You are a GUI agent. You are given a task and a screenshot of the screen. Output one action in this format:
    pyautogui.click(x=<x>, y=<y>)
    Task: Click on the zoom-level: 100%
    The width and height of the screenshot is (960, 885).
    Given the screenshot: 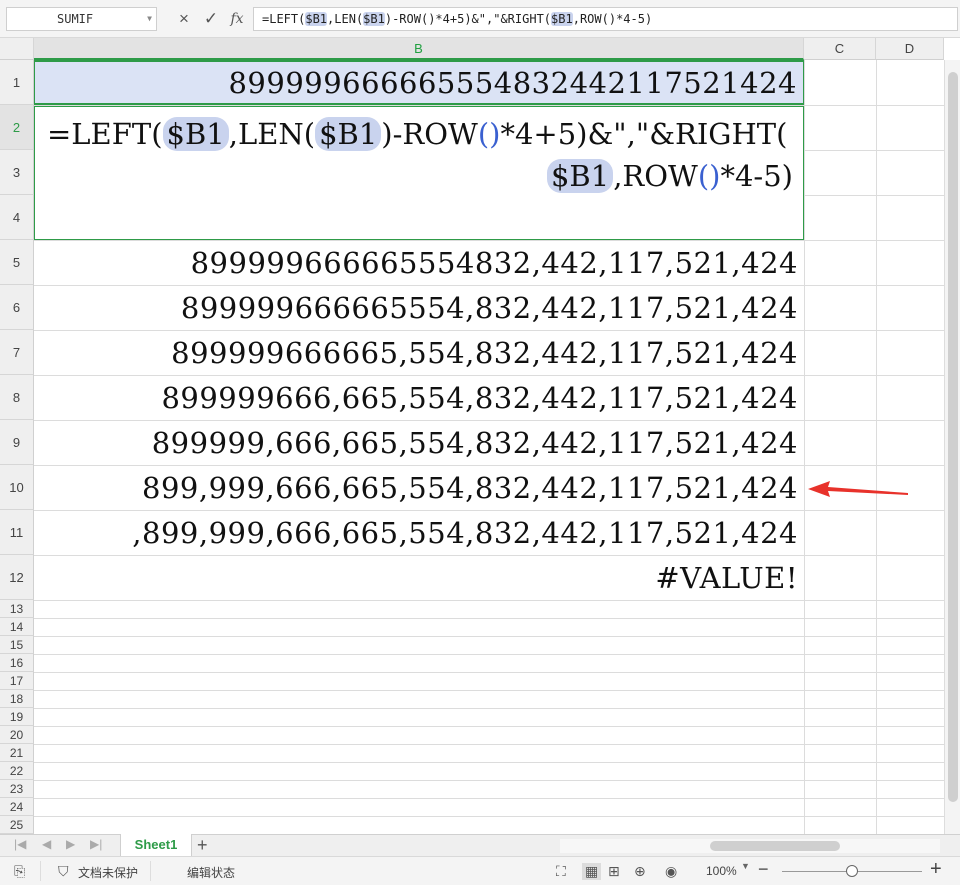 What is the action you would take?
    pyautogui.click(x=721, y=871)
    